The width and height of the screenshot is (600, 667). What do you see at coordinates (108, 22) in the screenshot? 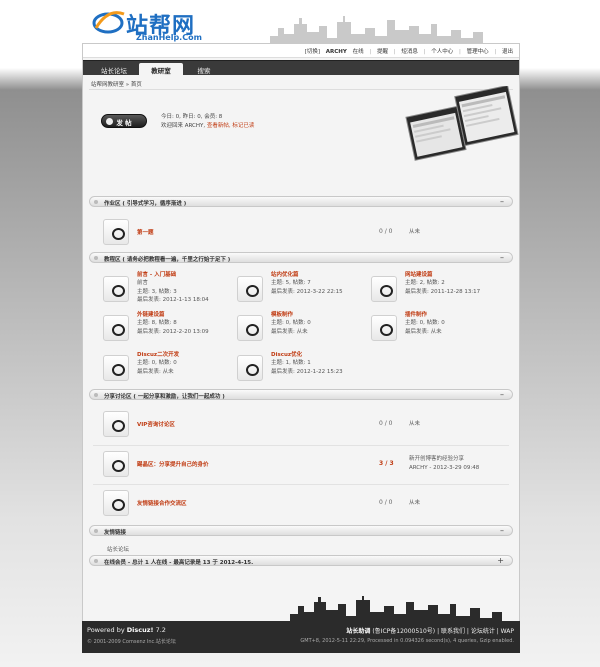
I see `logo-swoosh-icon` at bounding box center [108, 22].